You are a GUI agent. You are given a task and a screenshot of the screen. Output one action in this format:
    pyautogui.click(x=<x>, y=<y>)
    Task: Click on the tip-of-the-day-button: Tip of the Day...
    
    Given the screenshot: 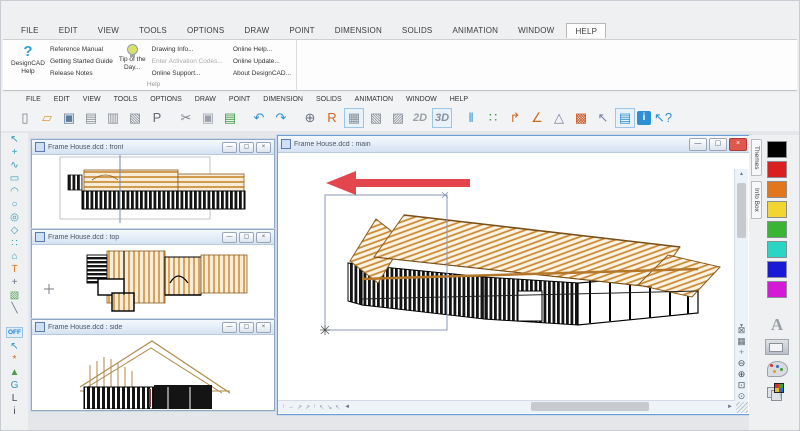 What is the action you would take?
    pyautogui.click(x=132, y=57)
    